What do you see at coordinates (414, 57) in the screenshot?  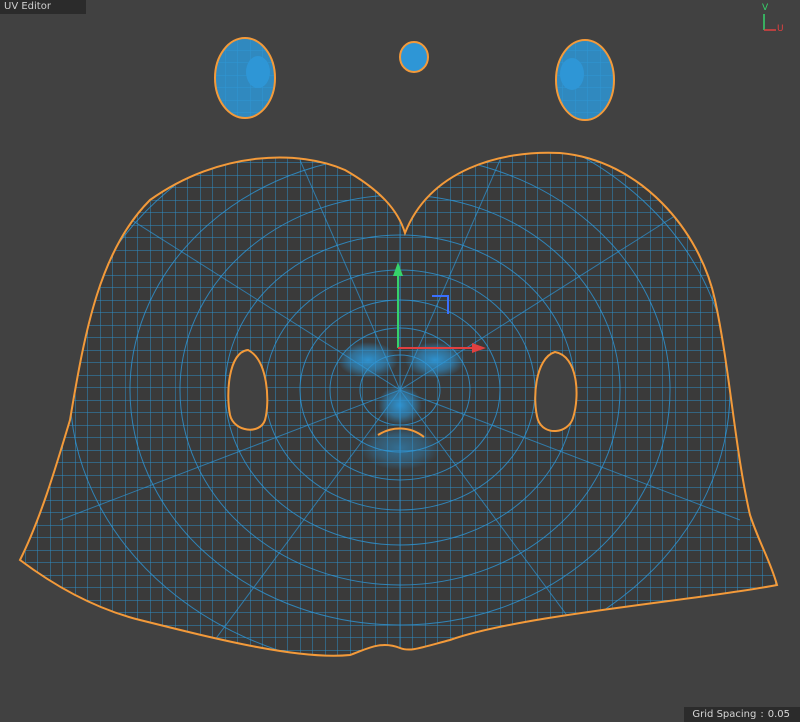 I see `center-small-uv-island` at bounding box center [414, 57].